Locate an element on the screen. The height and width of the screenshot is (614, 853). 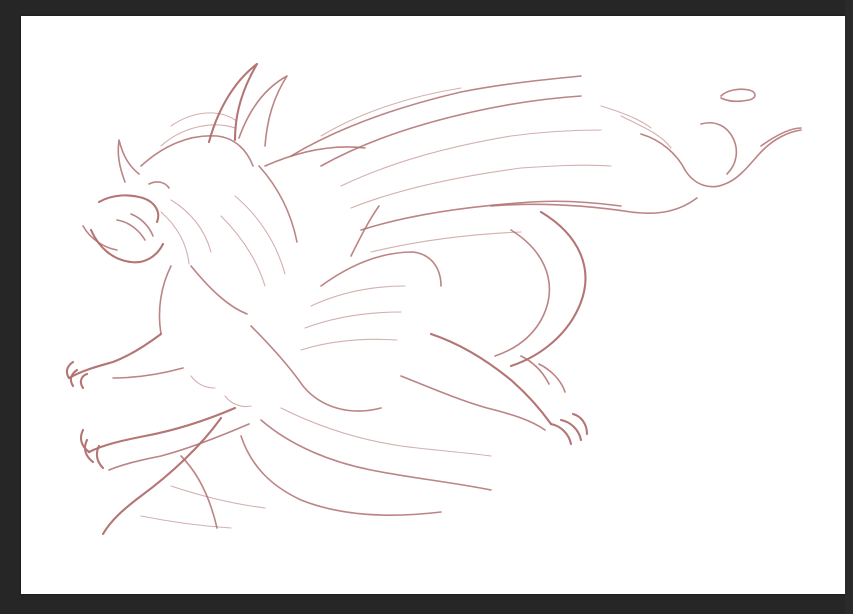
front-leg-upper-stroke is located at coordinates (115, 356).